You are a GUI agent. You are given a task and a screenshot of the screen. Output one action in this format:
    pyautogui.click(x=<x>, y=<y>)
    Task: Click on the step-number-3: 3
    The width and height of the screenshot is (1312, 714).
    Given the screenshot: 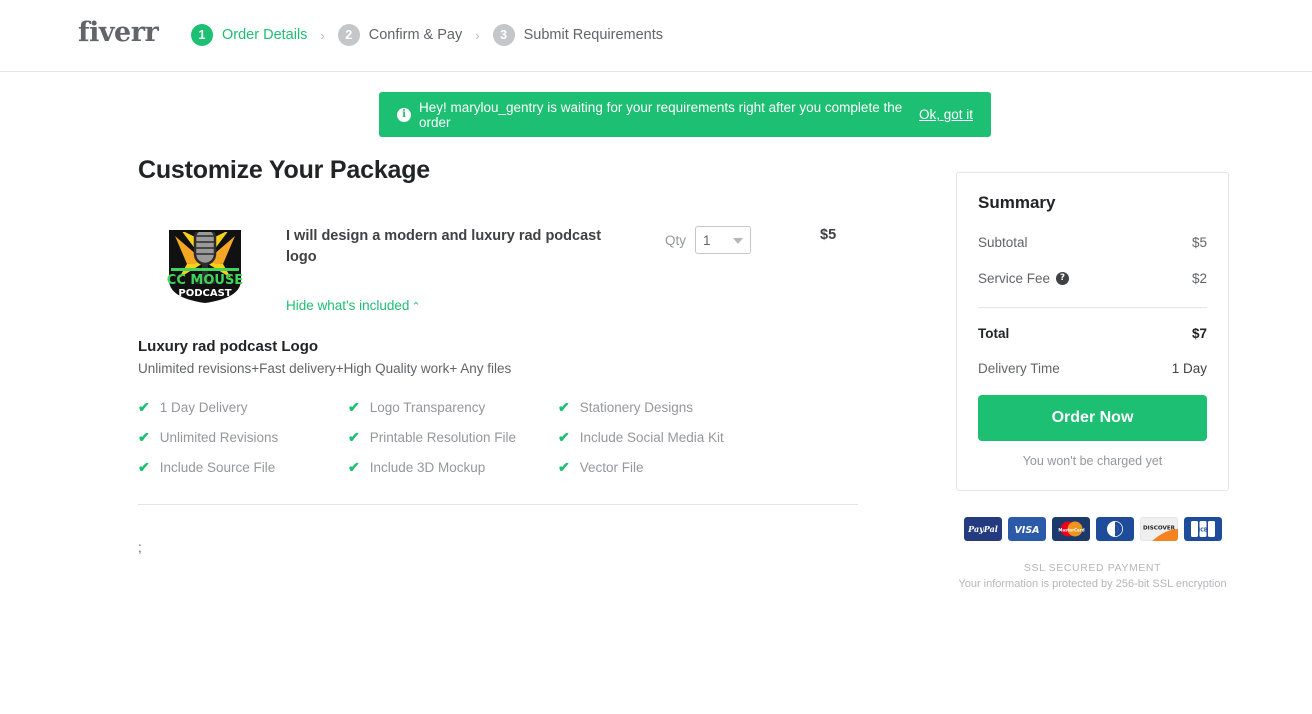 What is the action you would take?
    pyautogui.click(x=503, y=35)
    